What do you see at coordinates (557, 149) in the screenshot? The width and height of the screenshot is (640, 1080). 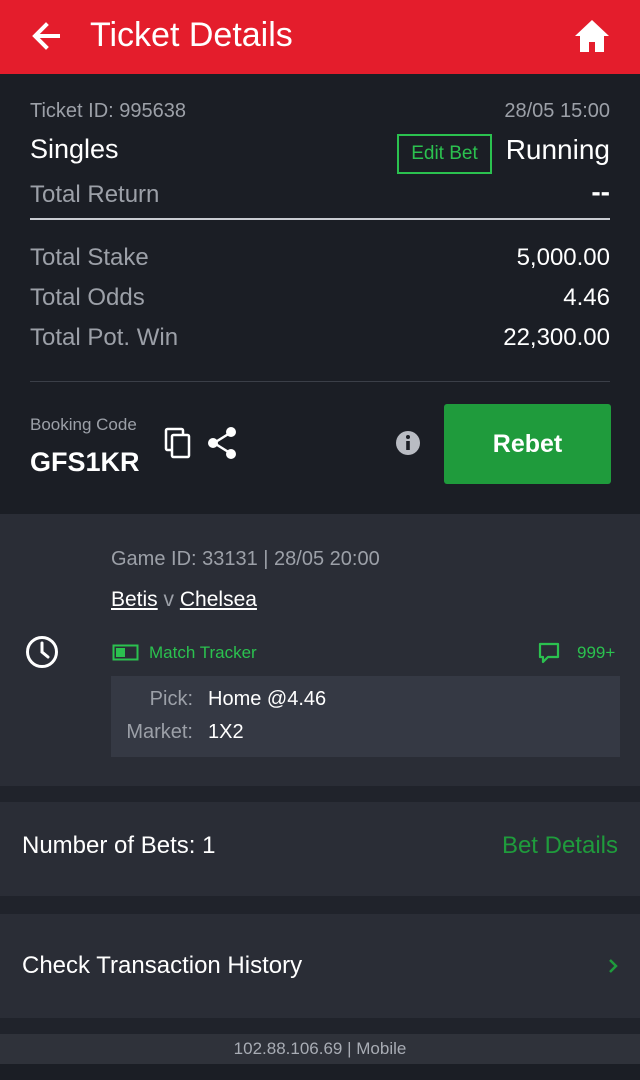 I see `status-badge: Running` at bounding box center [557, 149].